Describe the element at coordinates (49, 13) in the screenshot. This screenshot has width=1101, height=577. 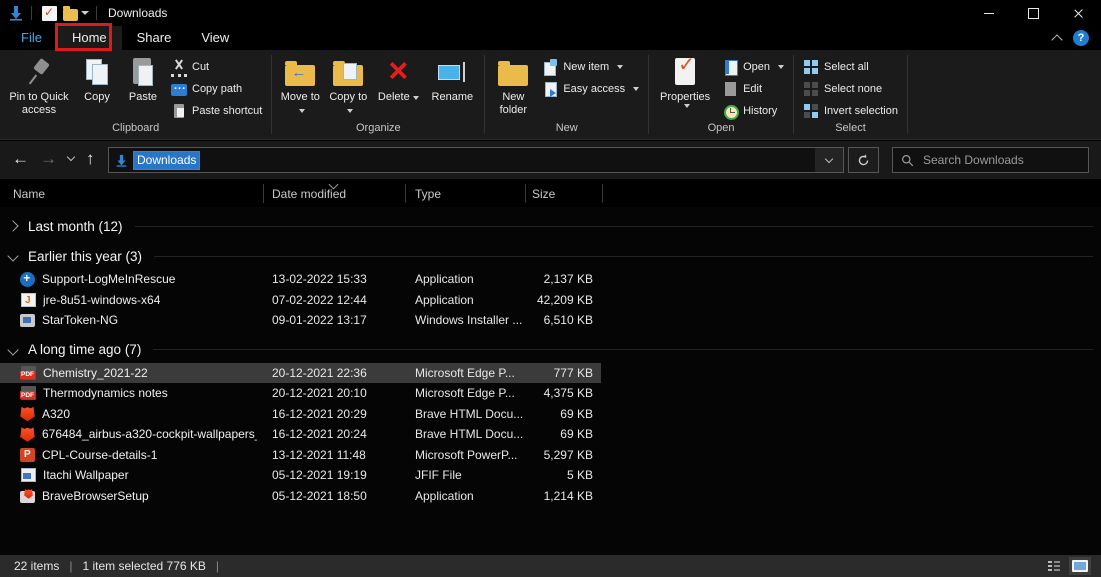
I see `qat-properties-icon` at that location.